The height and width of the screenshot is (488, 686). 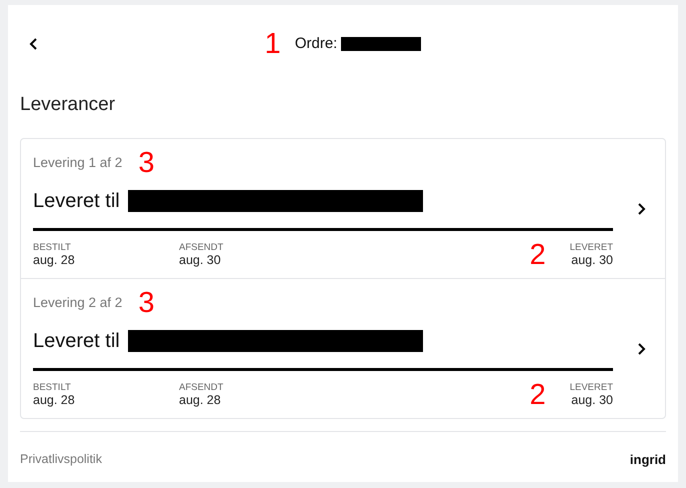 I want to click on annotation-number: 1, so click(x=272, y=44).